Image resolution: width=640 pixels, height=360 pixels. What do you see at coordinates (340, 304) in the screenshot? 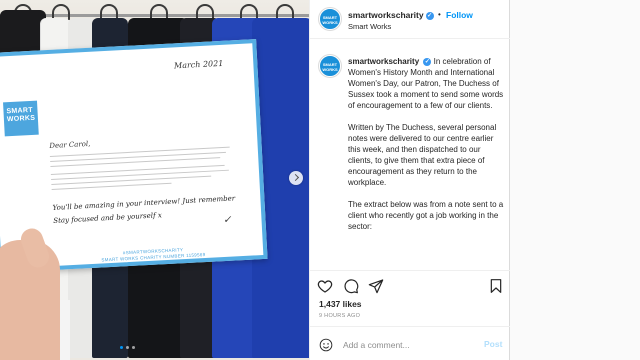
I see `likes-count: 1,437 likes` at bounding box center [340, 304].